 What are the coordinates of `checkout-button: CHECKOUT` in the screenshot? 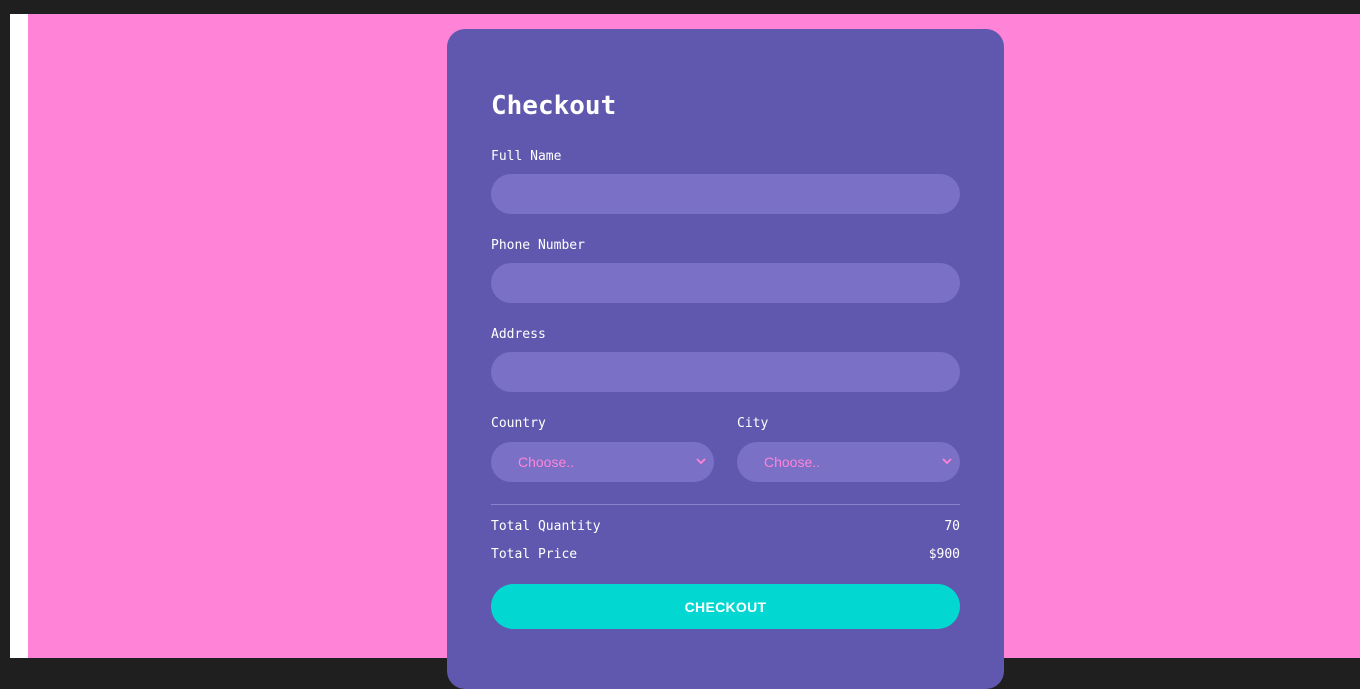 It's located at (725, 606).